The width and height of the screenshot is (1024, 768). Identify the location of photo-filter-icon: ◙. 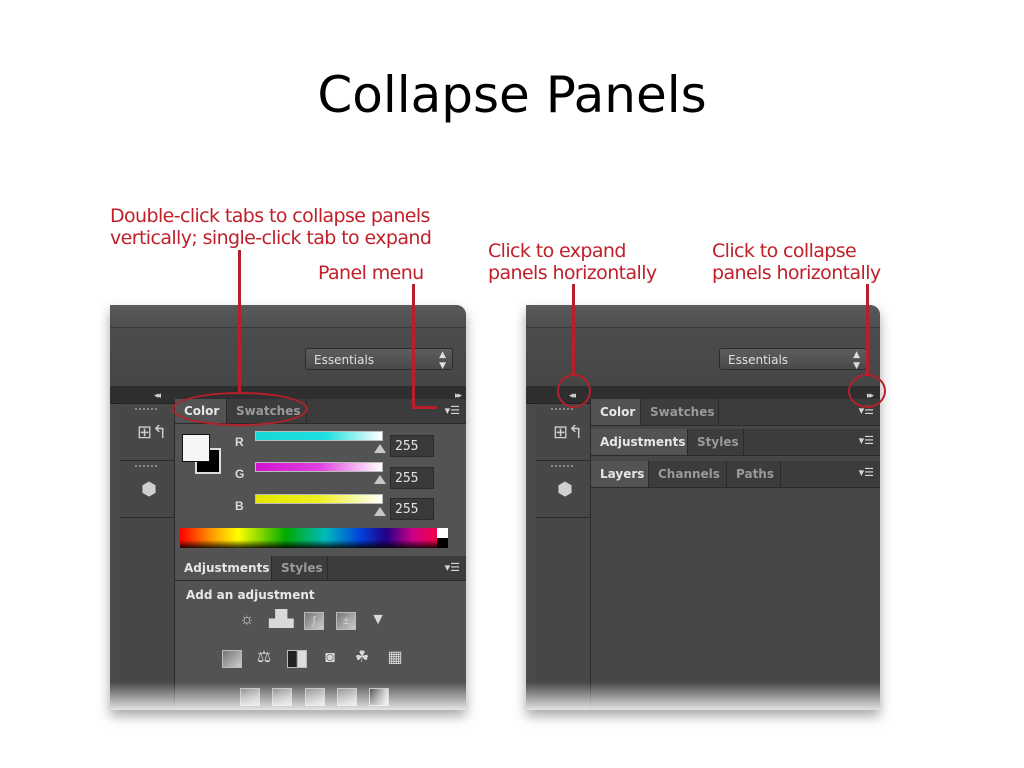
(330, 658).